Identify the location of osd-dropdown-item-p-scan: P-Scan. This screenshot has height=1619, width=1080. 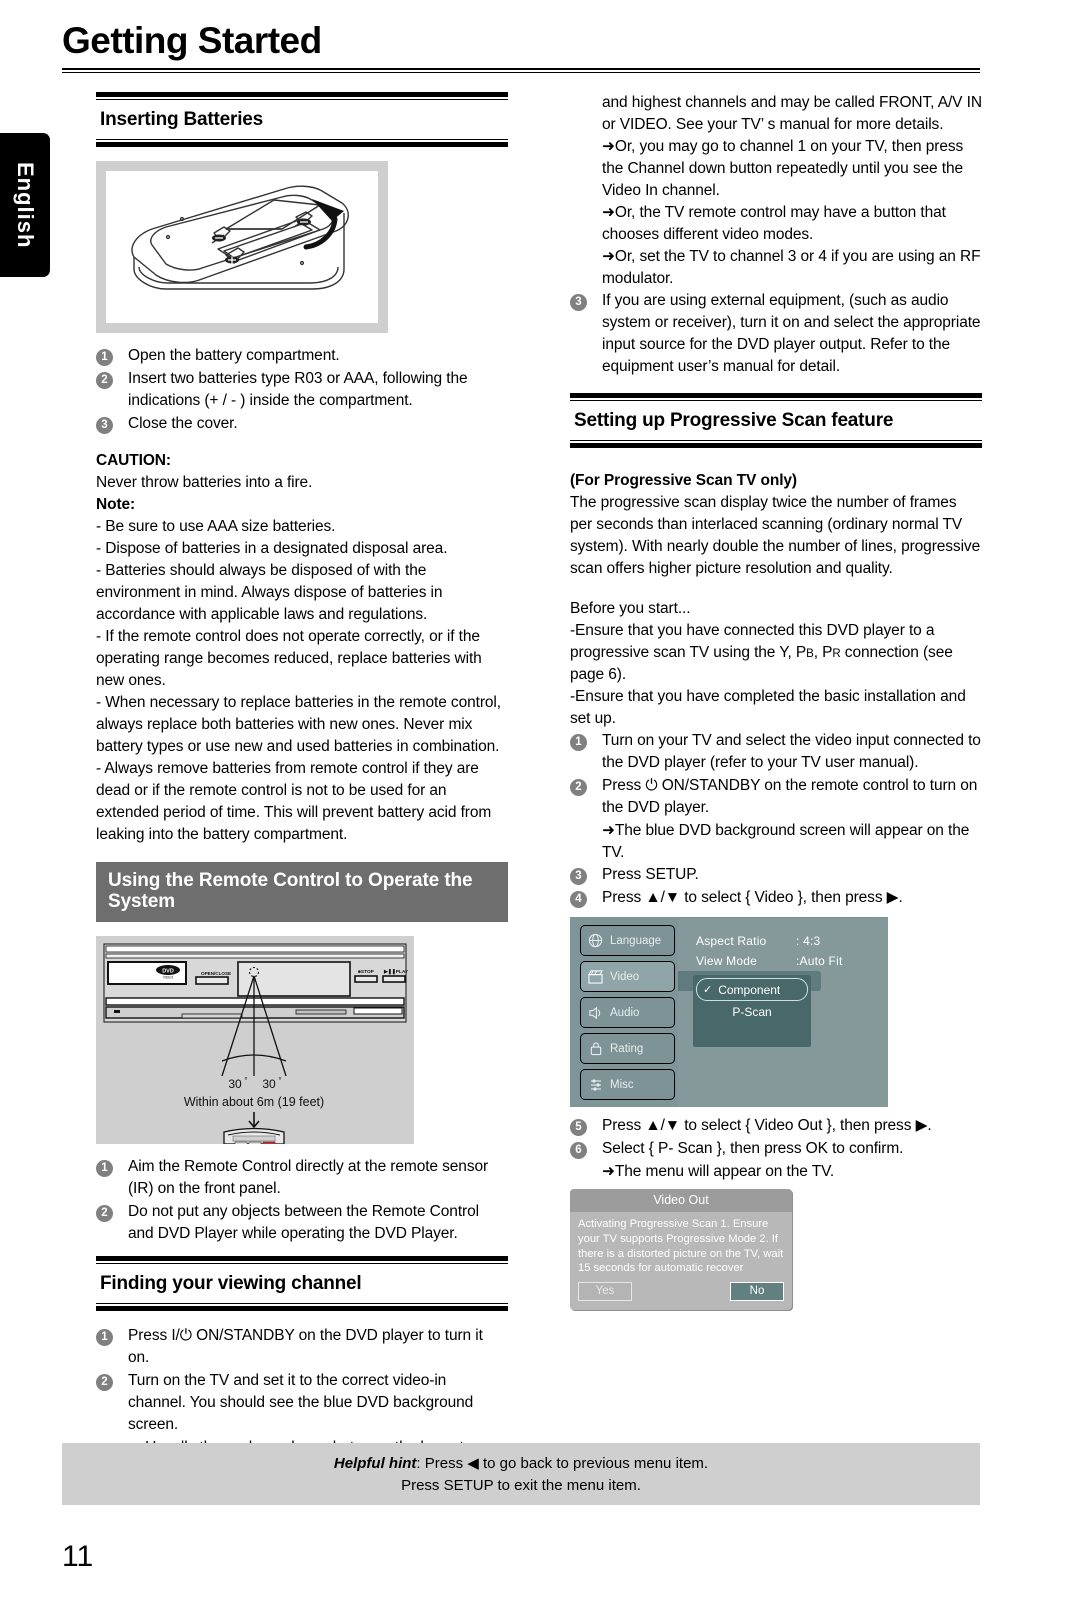
(752, 1011).